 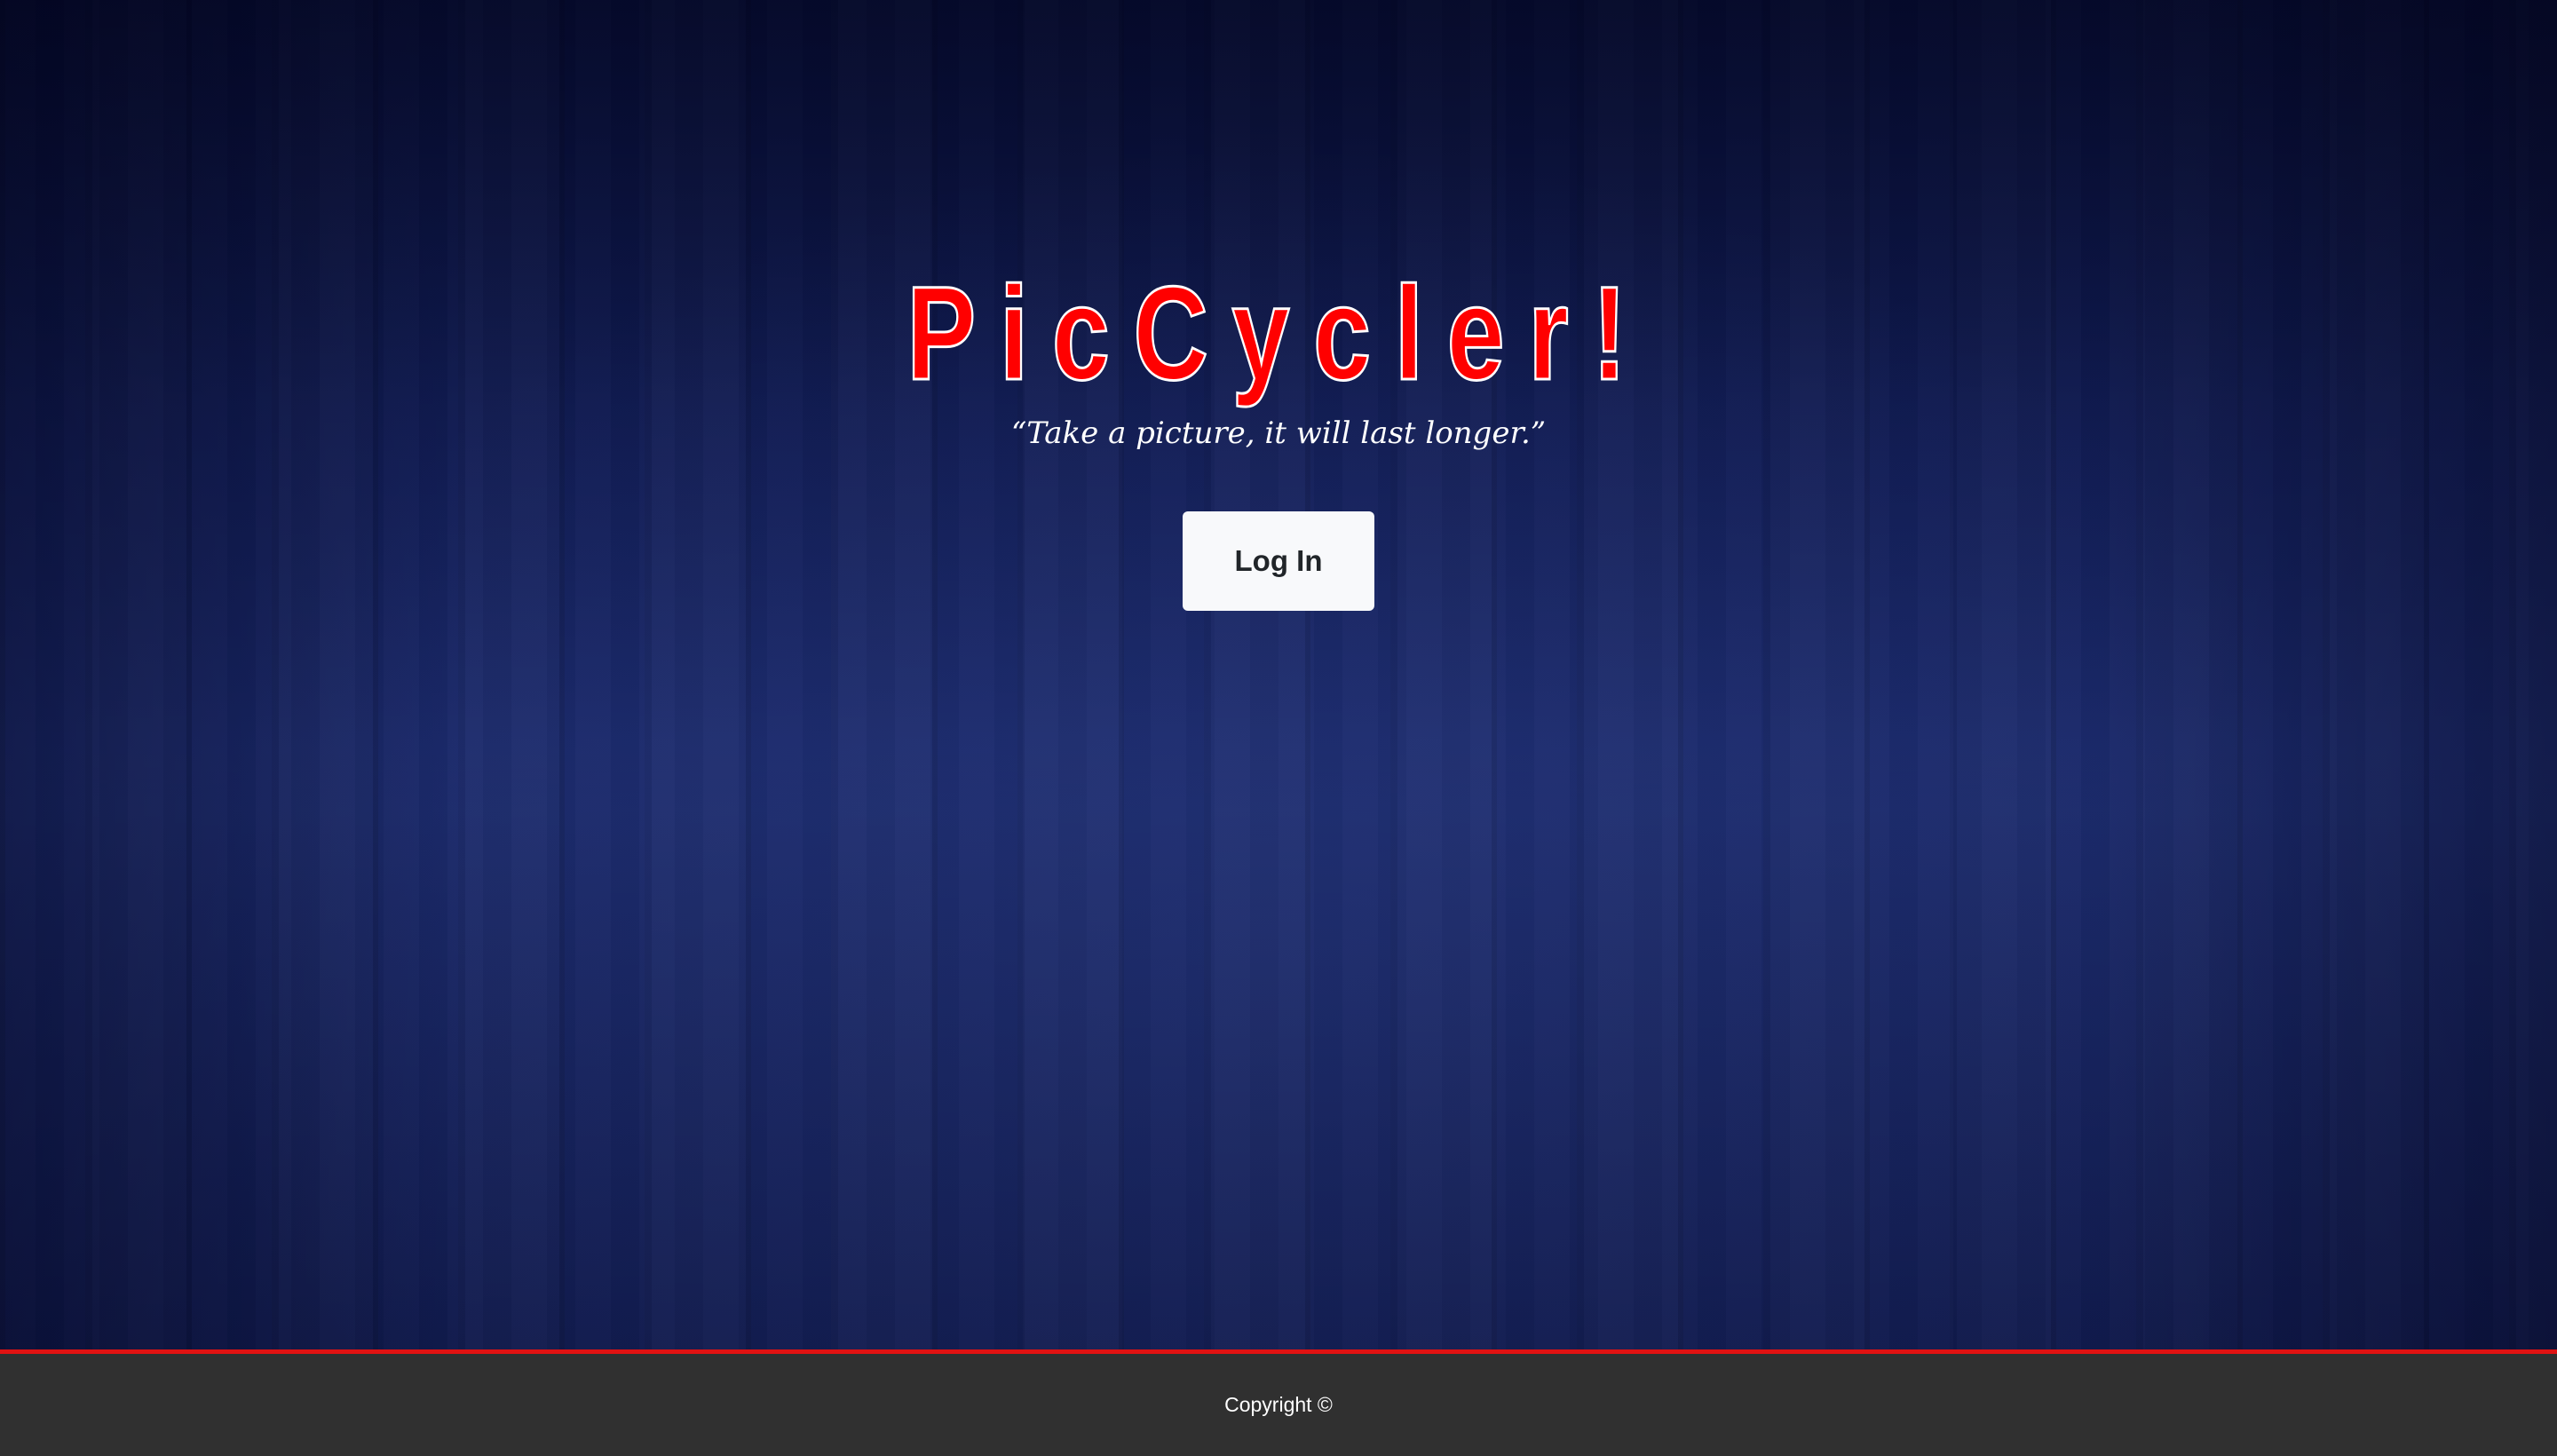 I want to click on app-title: PicCycler!, so click(x=1278, y=333).